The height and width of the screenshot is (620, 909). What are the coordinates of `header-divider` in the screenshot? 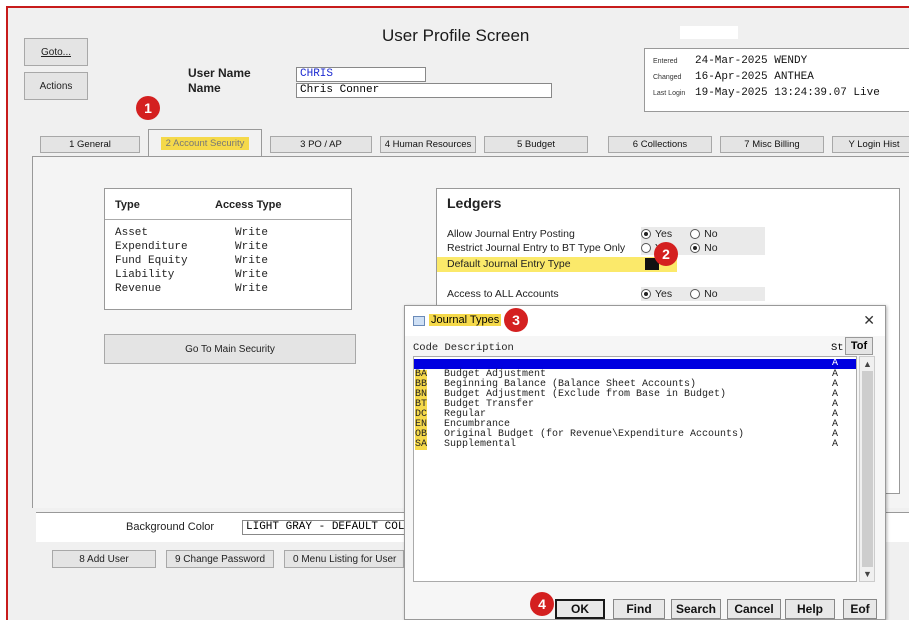 It's located at (228, 219).